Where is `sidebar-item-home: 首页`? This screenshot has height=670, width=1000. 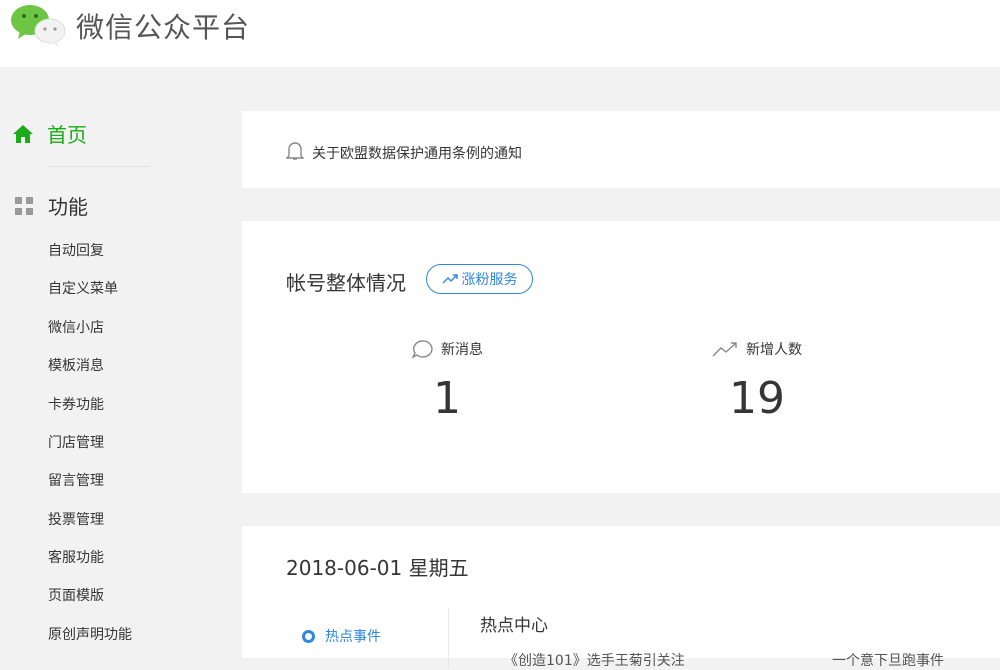 sidebar-item-home: 首页 is located at coordinates (49, 133).